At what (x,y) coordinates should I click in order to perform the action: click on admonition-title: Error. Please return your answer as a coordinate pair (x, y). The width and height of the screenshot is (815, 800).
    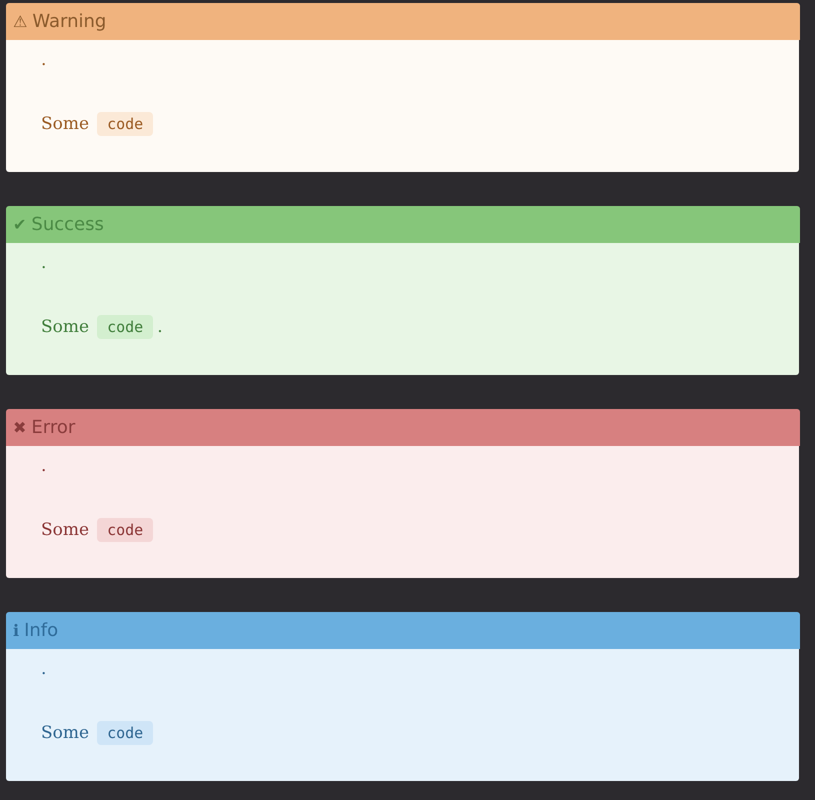
    Looking at the image, I should click on (53, 427).